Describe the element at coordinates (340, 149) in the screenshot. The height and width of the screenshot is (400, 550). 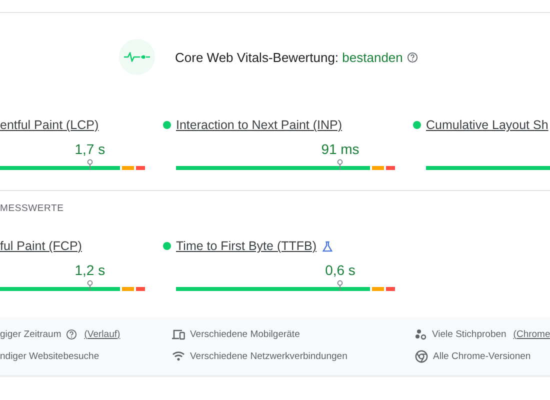
I see `metric-value: 91 ms` at that location.